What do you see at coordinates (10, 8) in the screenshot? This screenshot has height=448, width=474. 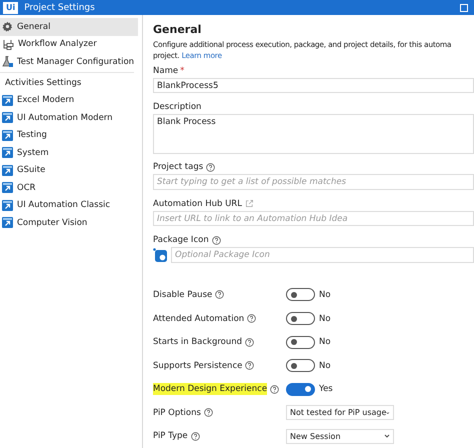 I see `app-logo: Ui` at bounding box center [10, 8].